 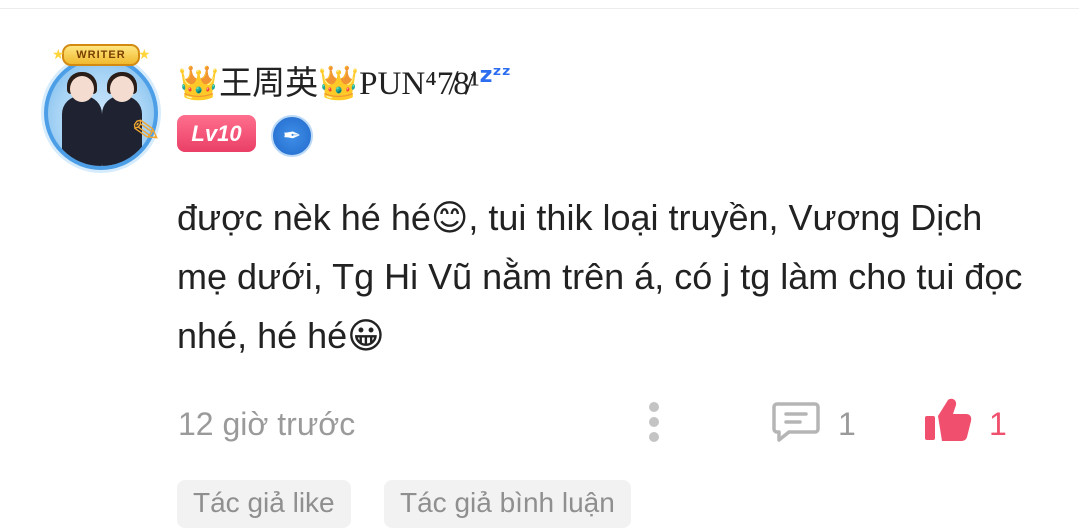 What do you see at coordinates (507, 504) in the screenshot?
I see `tag-author-replied: Tác giả bình luận` at bounding box center [507, 504].